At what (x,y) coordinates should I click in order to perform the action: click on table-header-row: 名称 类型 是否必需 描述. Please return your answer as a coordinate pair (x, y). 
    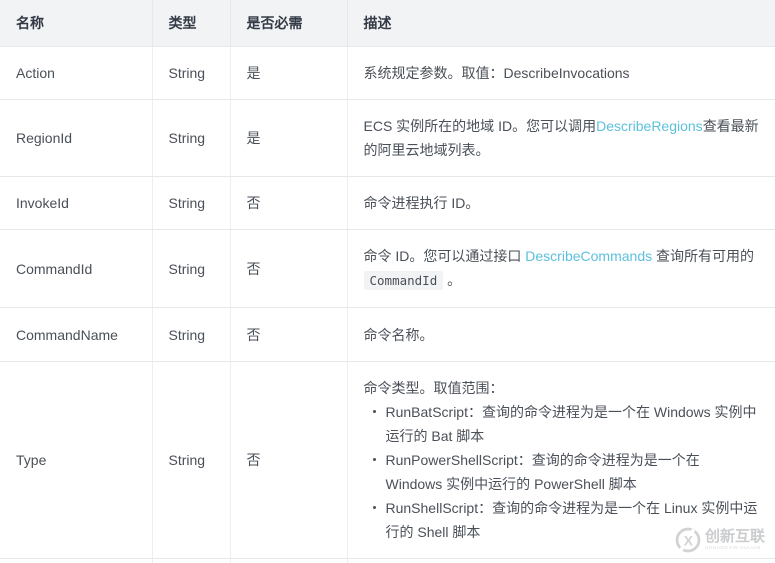
    Looking at the image, I should click on (387, 23).